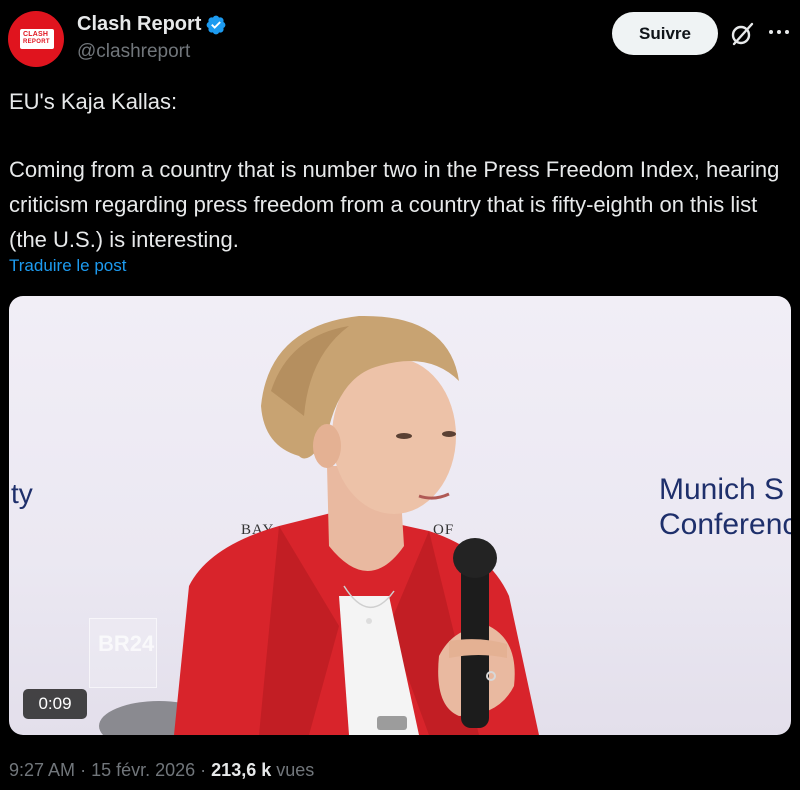  Describe the element at coordinates (36, 42) in the screenshot. I see `avatar-logo-line2: REPORT` at that location.